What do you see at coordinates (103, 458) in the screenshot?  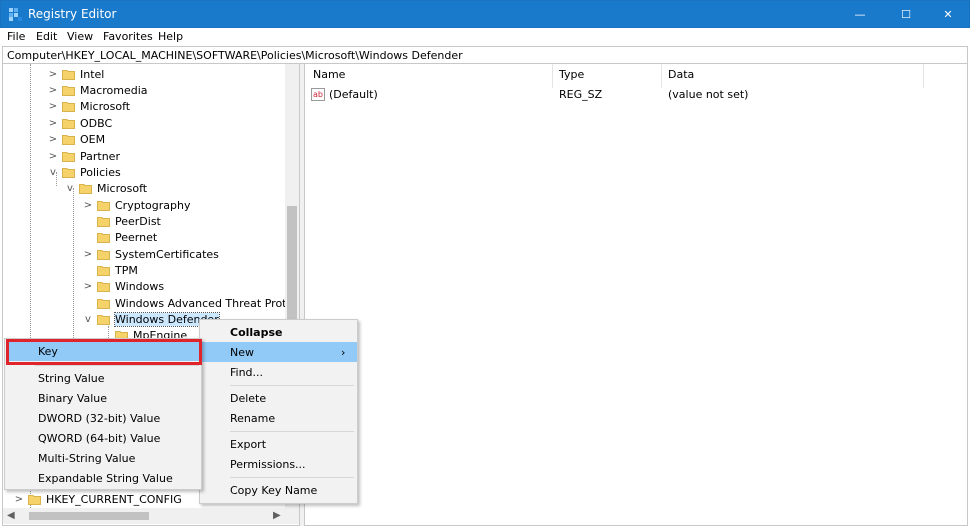 I see `submenu-item-multi-string-value: Multi-String Value` at bounding box center [103, 458].